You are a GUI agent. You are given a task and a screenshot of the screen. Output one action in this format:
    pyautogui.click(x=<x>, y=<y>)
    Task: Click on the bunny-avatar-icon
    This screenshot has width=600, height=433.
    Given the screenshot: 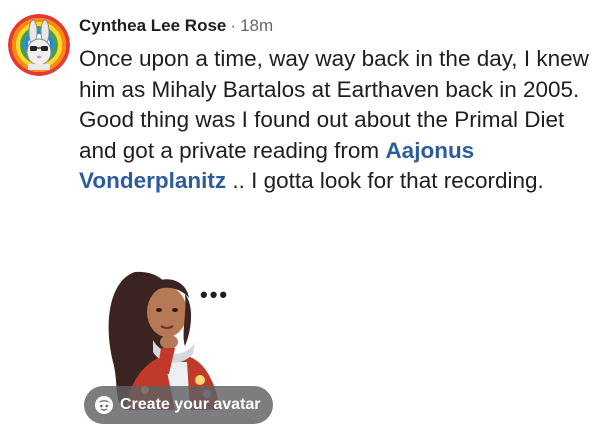 What is the action you would take?
    pyautogui.click(x=39, y=45)
    